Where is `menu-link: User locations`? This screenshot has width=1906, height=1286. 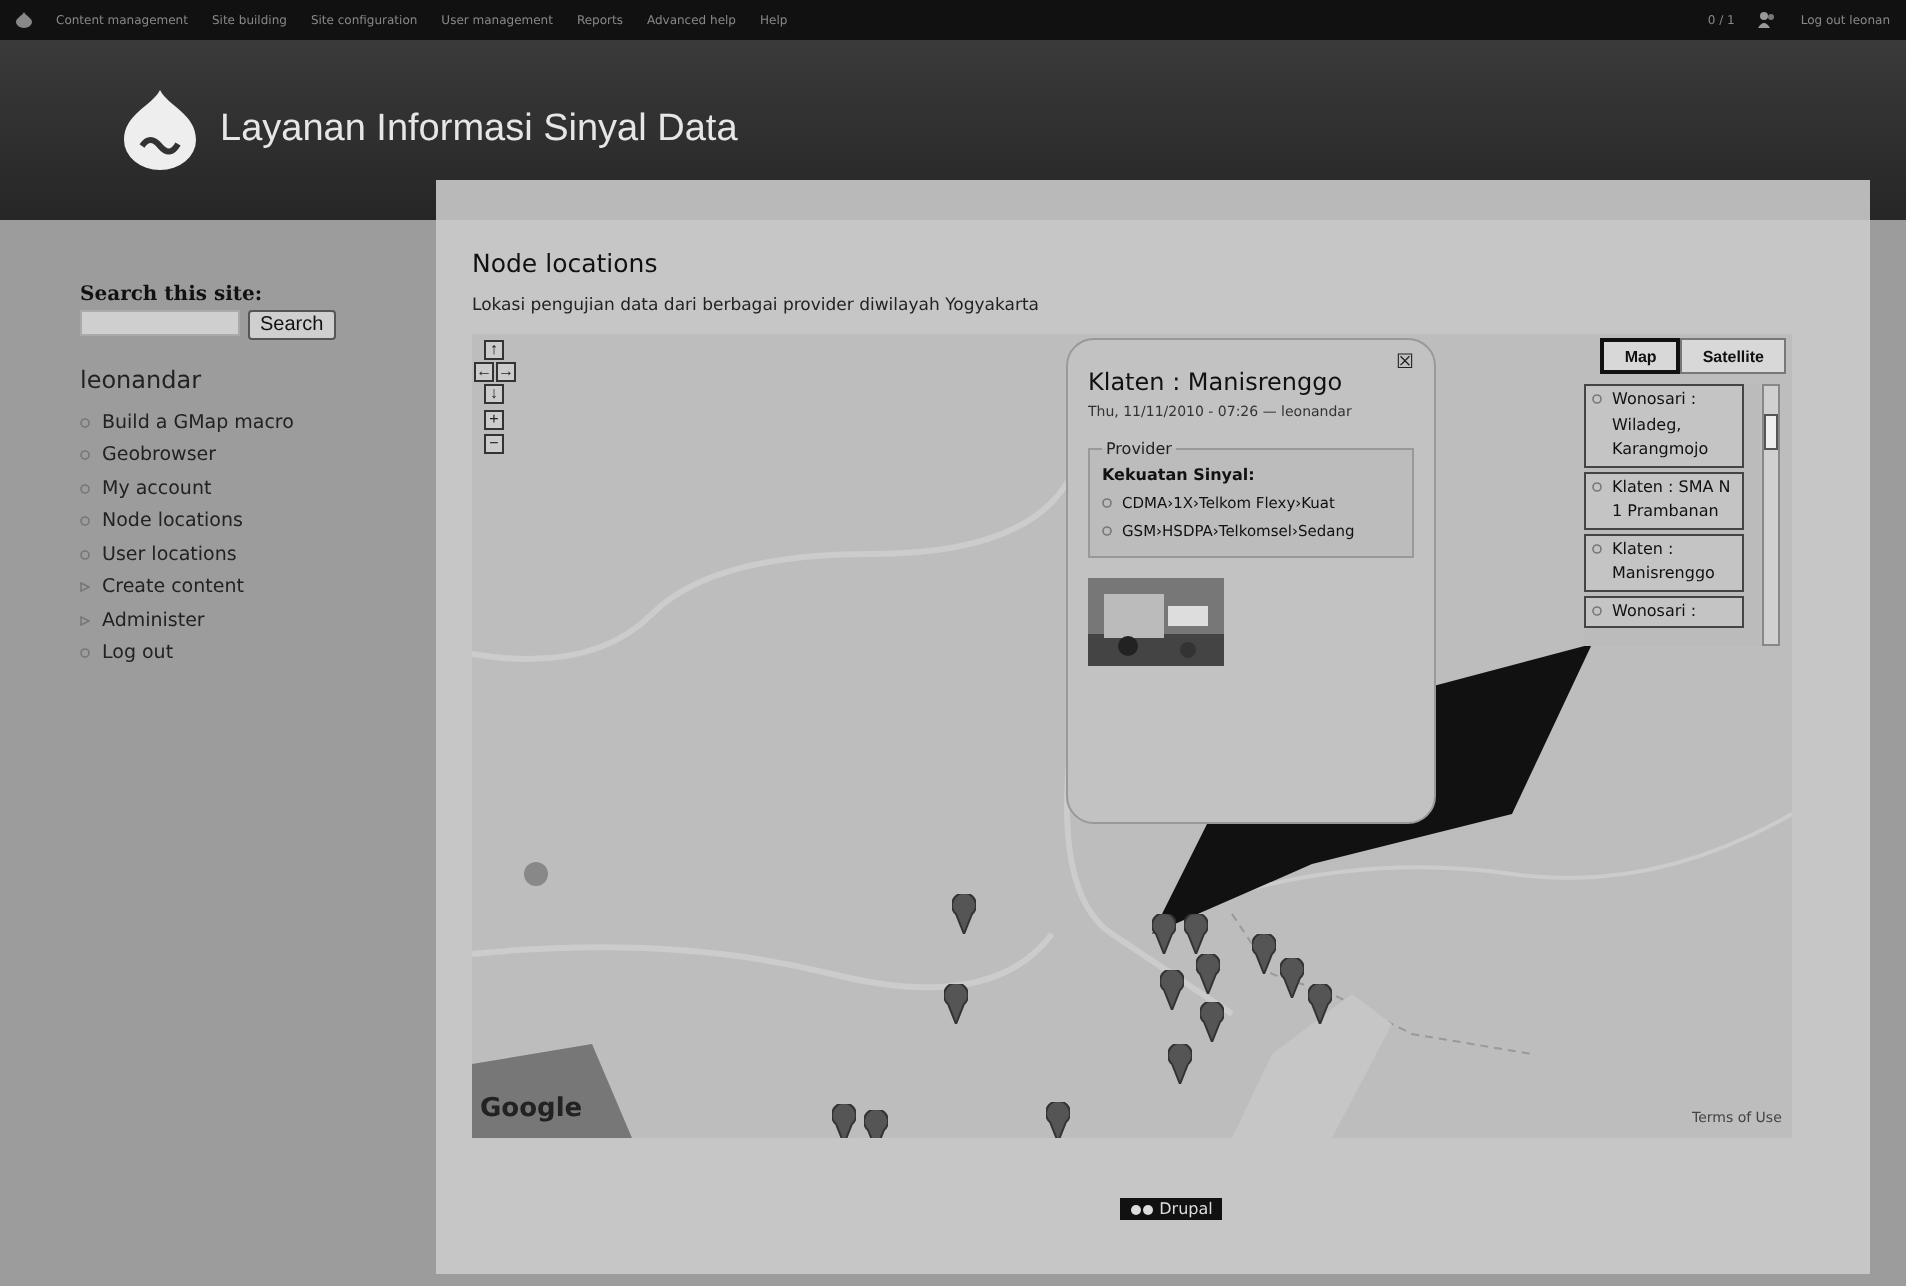
menu-link: User locations is located at coordinates (240, 554).